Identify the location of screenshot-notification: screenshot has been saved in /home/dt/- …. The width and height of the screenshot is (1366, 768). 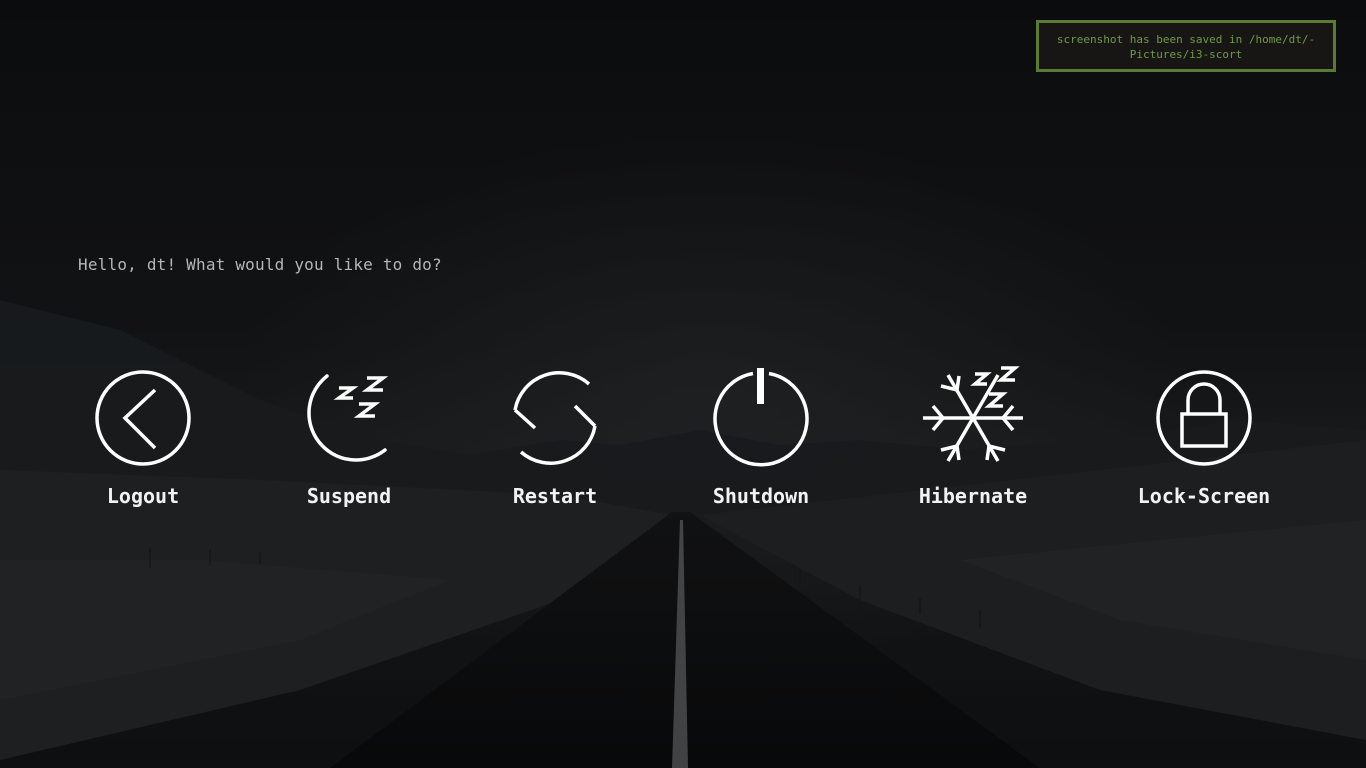
(1186, 46).